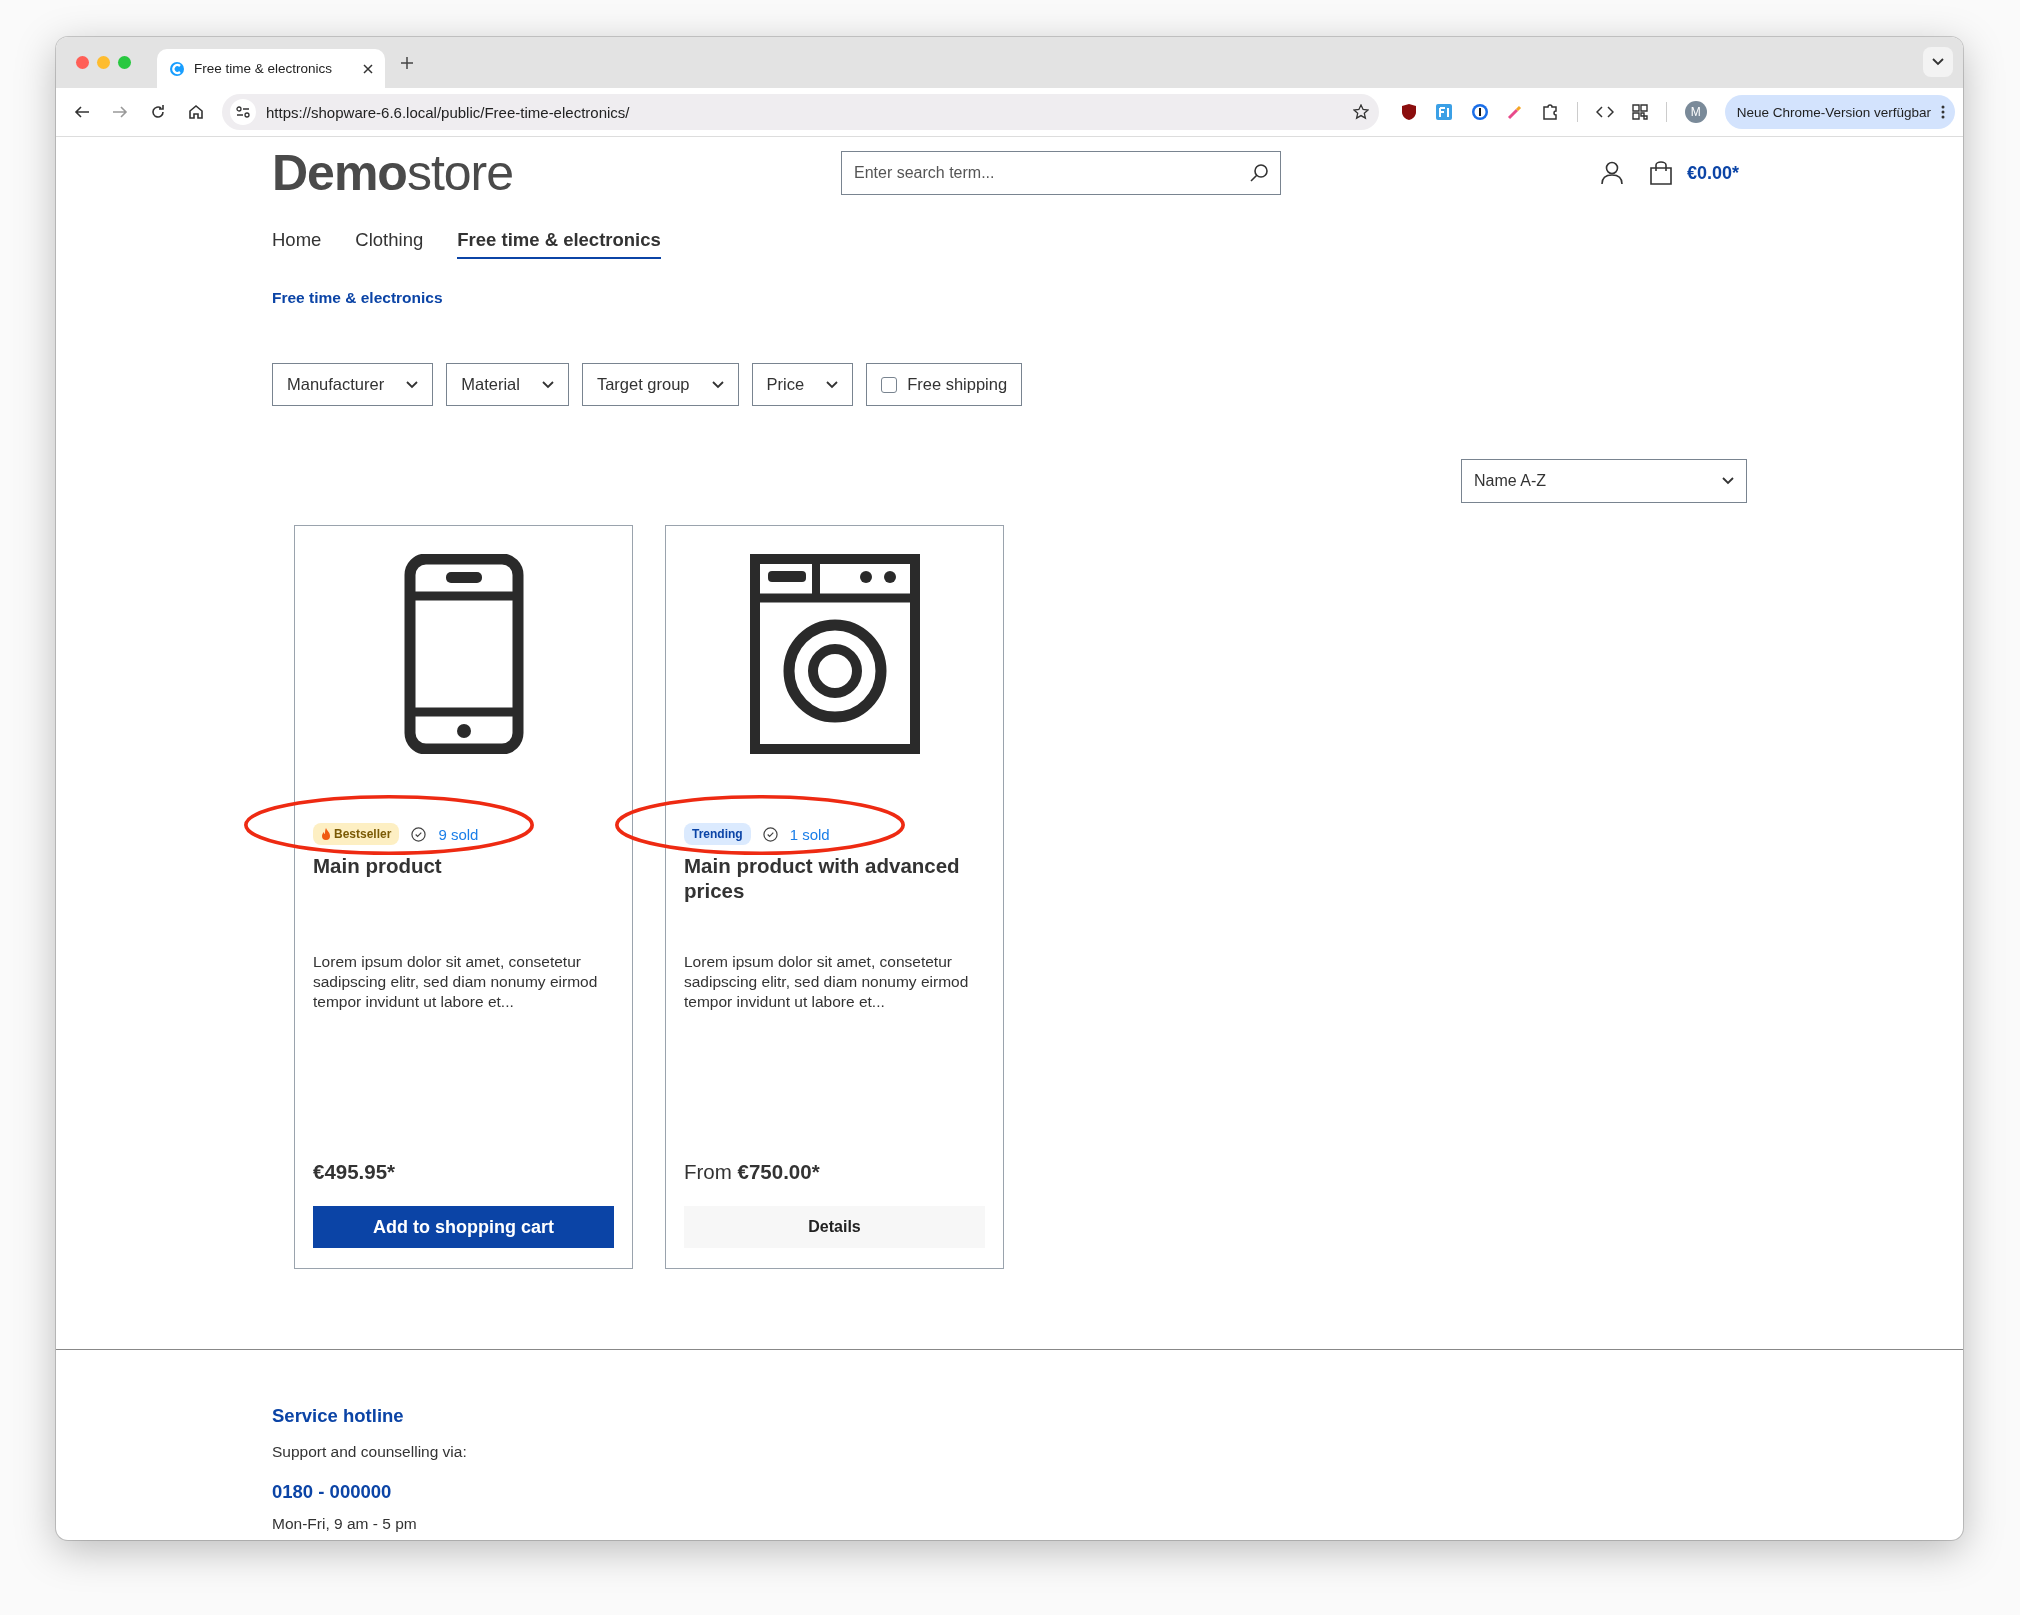  I want to click on home-icon, so click(196, 112).